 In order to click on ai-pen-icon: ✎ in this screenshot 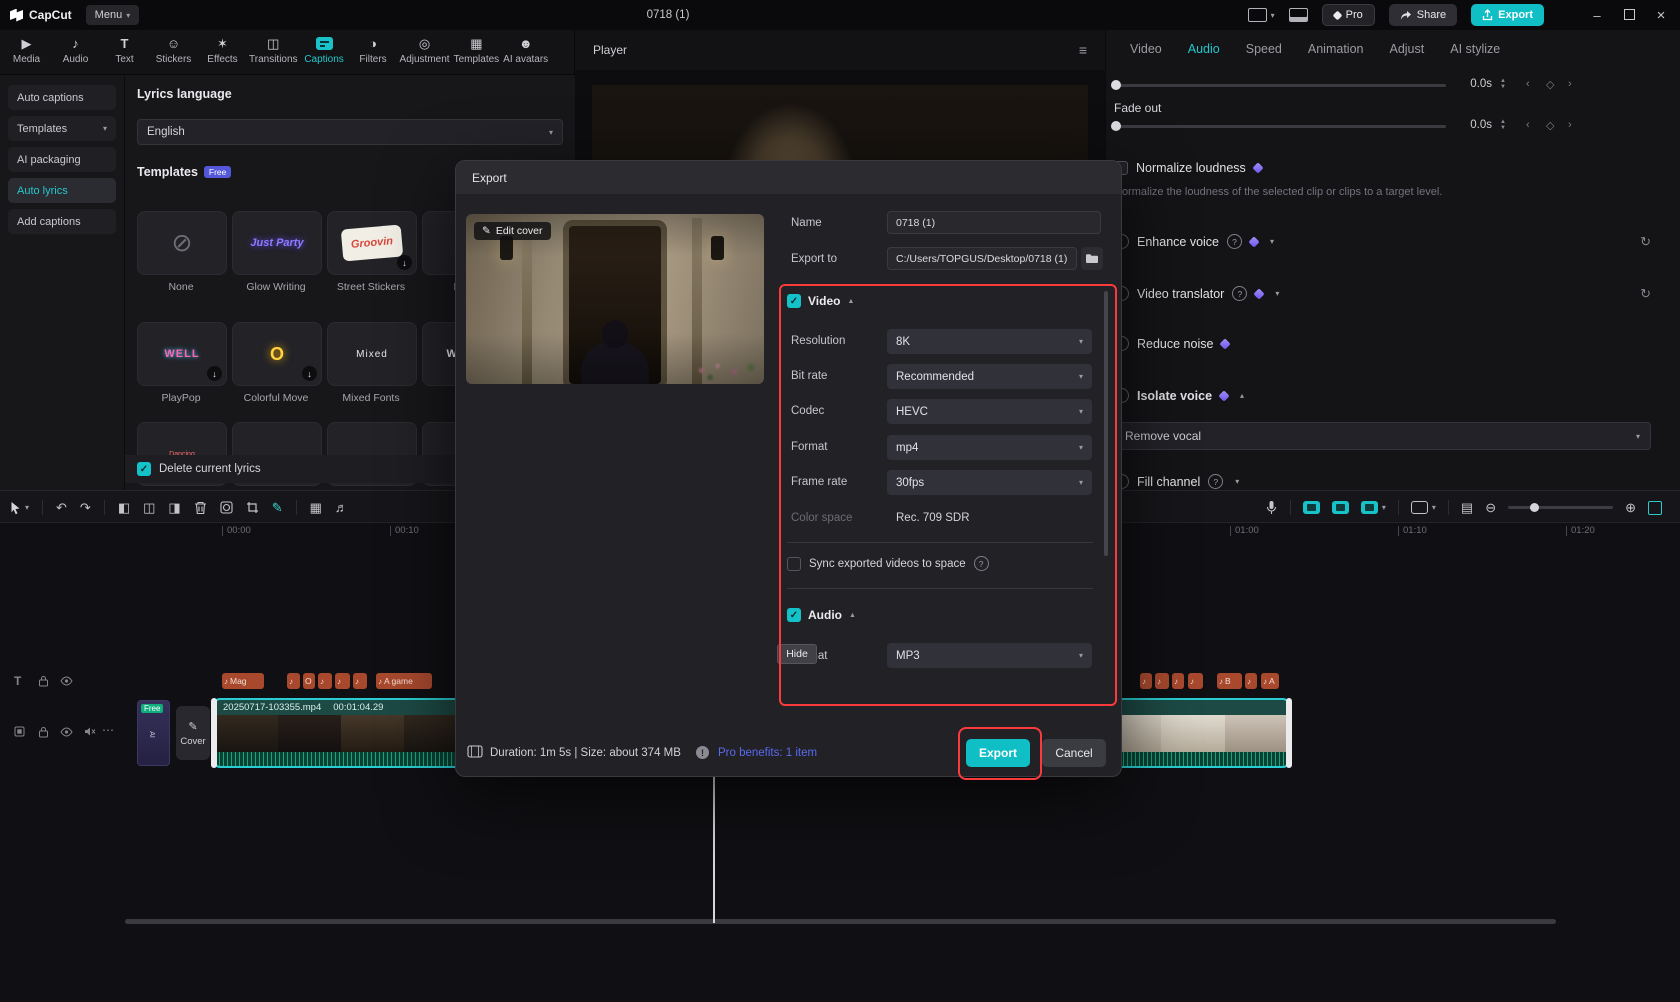, I will do `click(277, 507)`.